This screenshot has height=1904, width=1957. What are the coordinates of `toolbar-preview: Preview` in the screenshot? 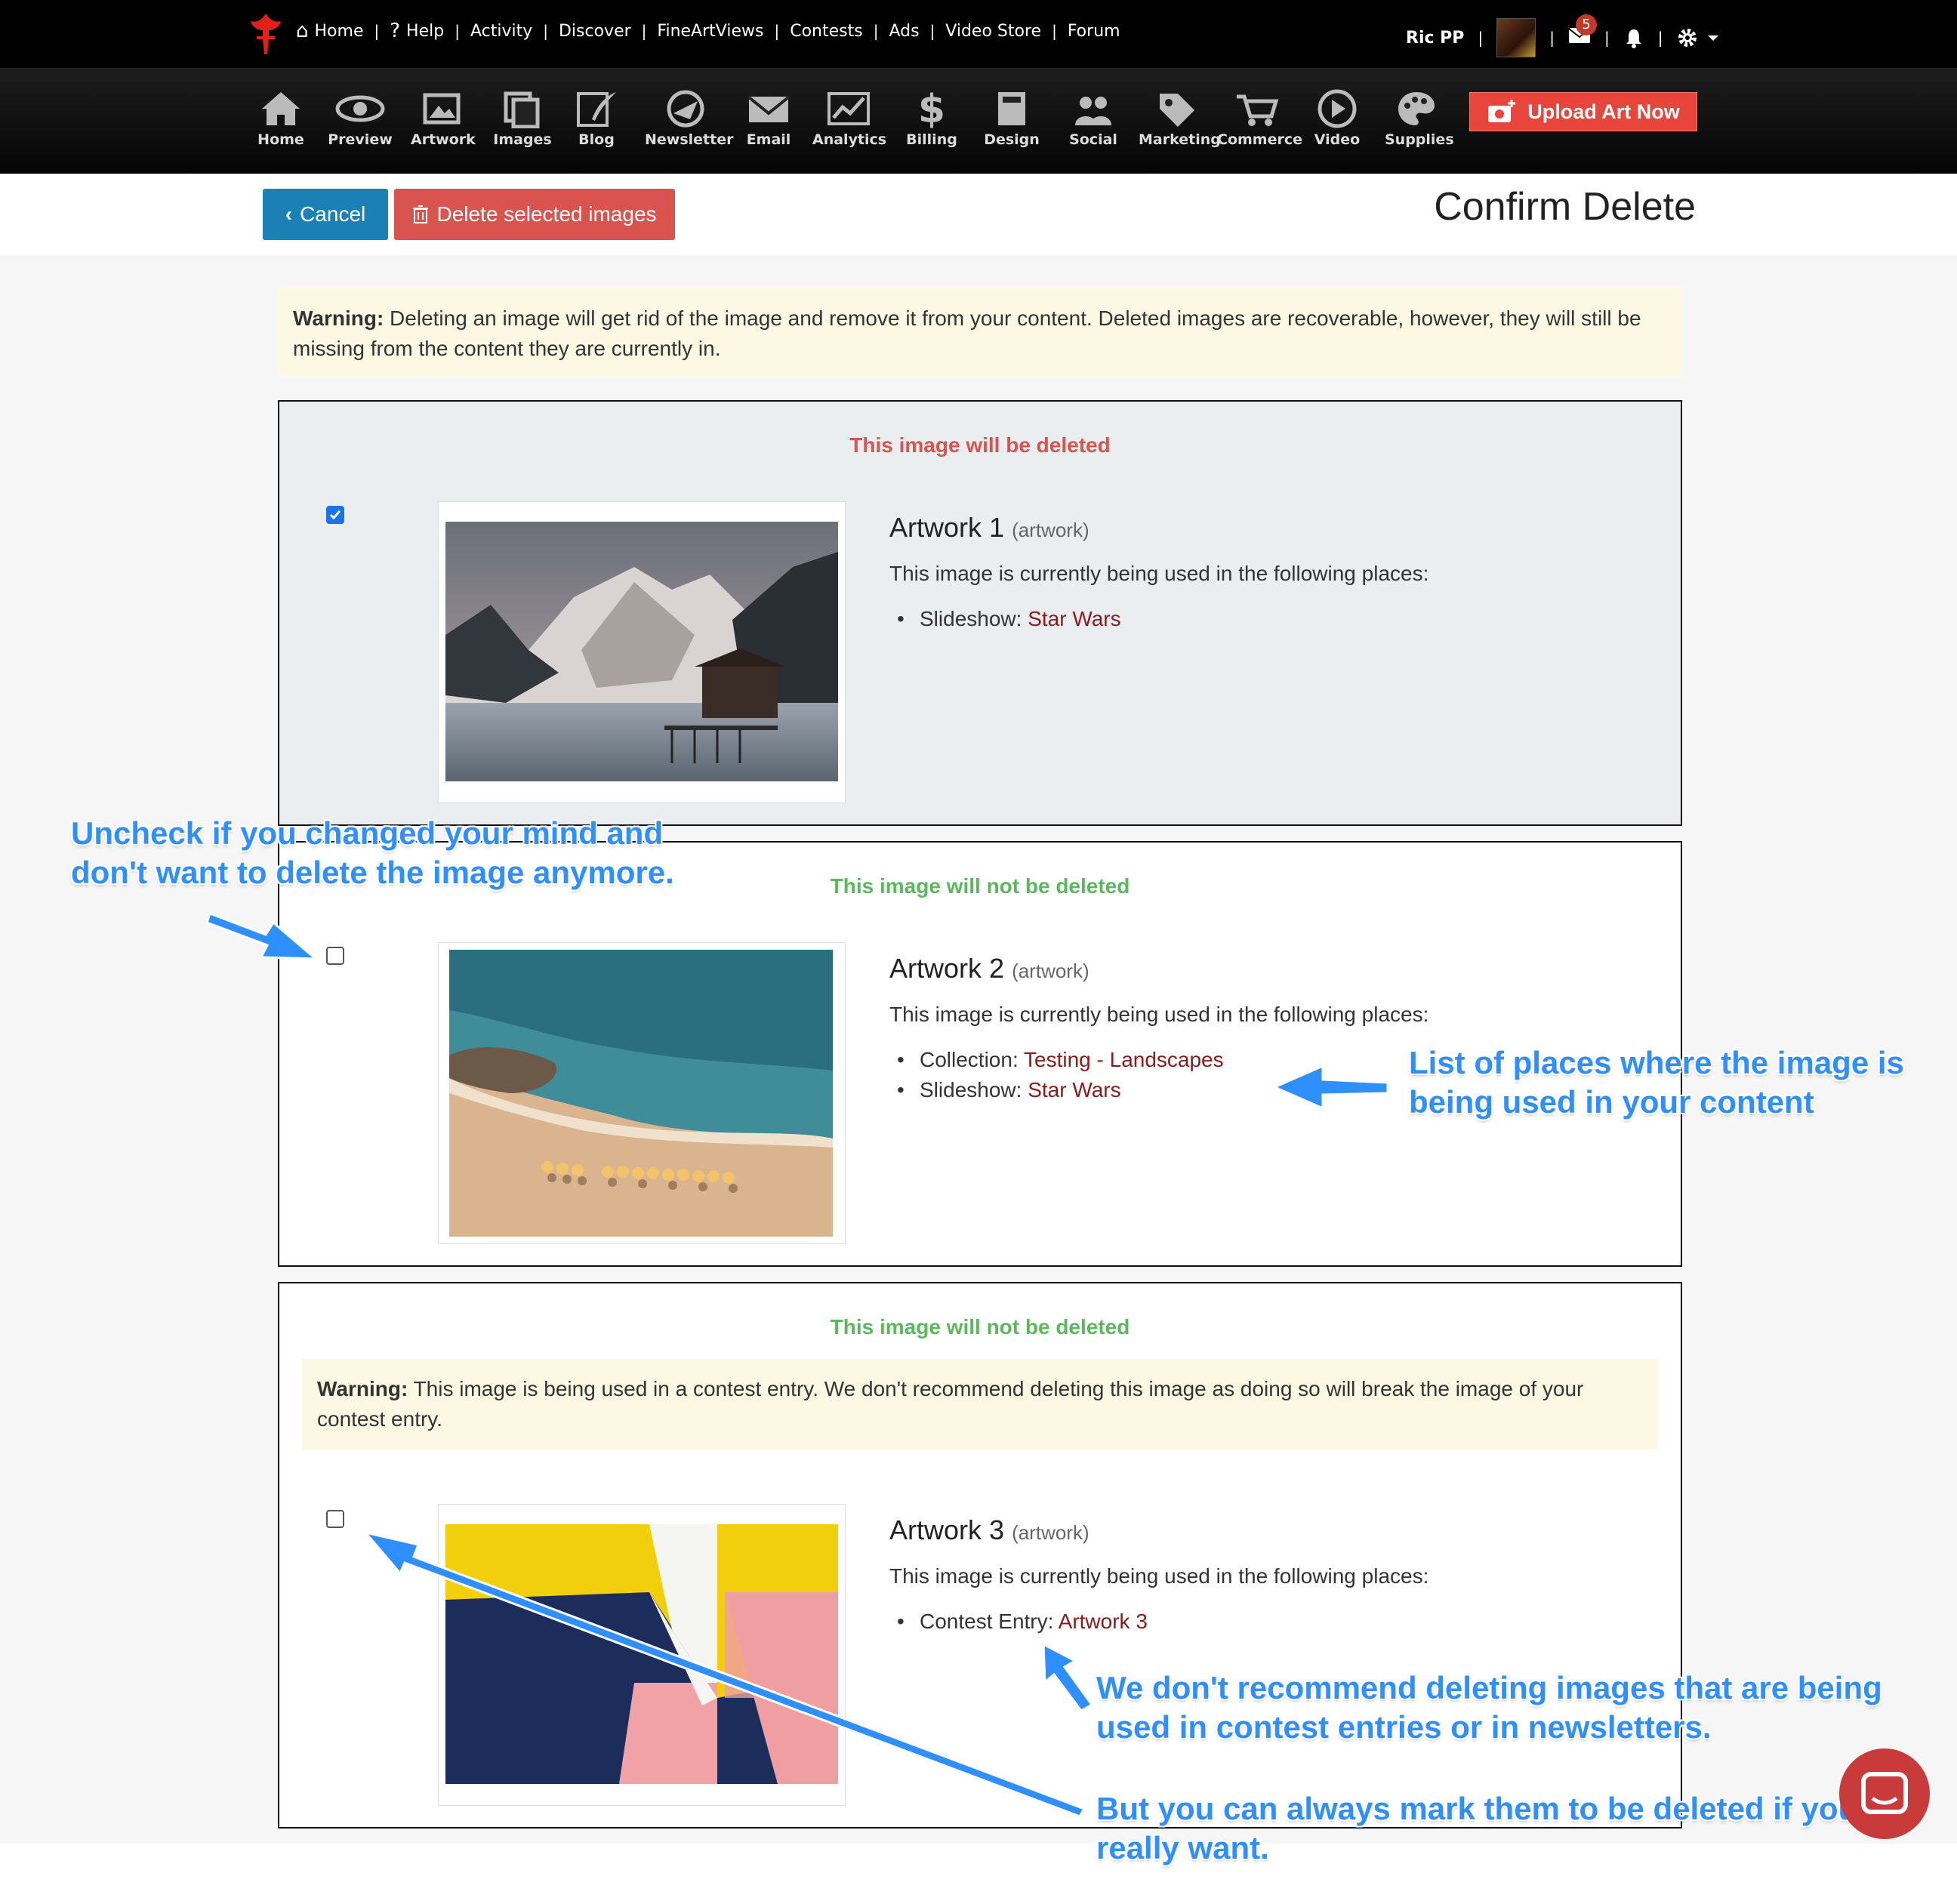 It's located at (361, 118).